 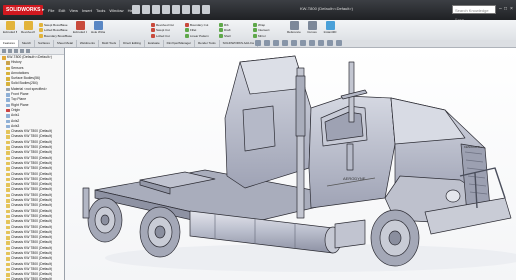 I want to click on button-label: Hole Wizard, so click(x=98, y=32).